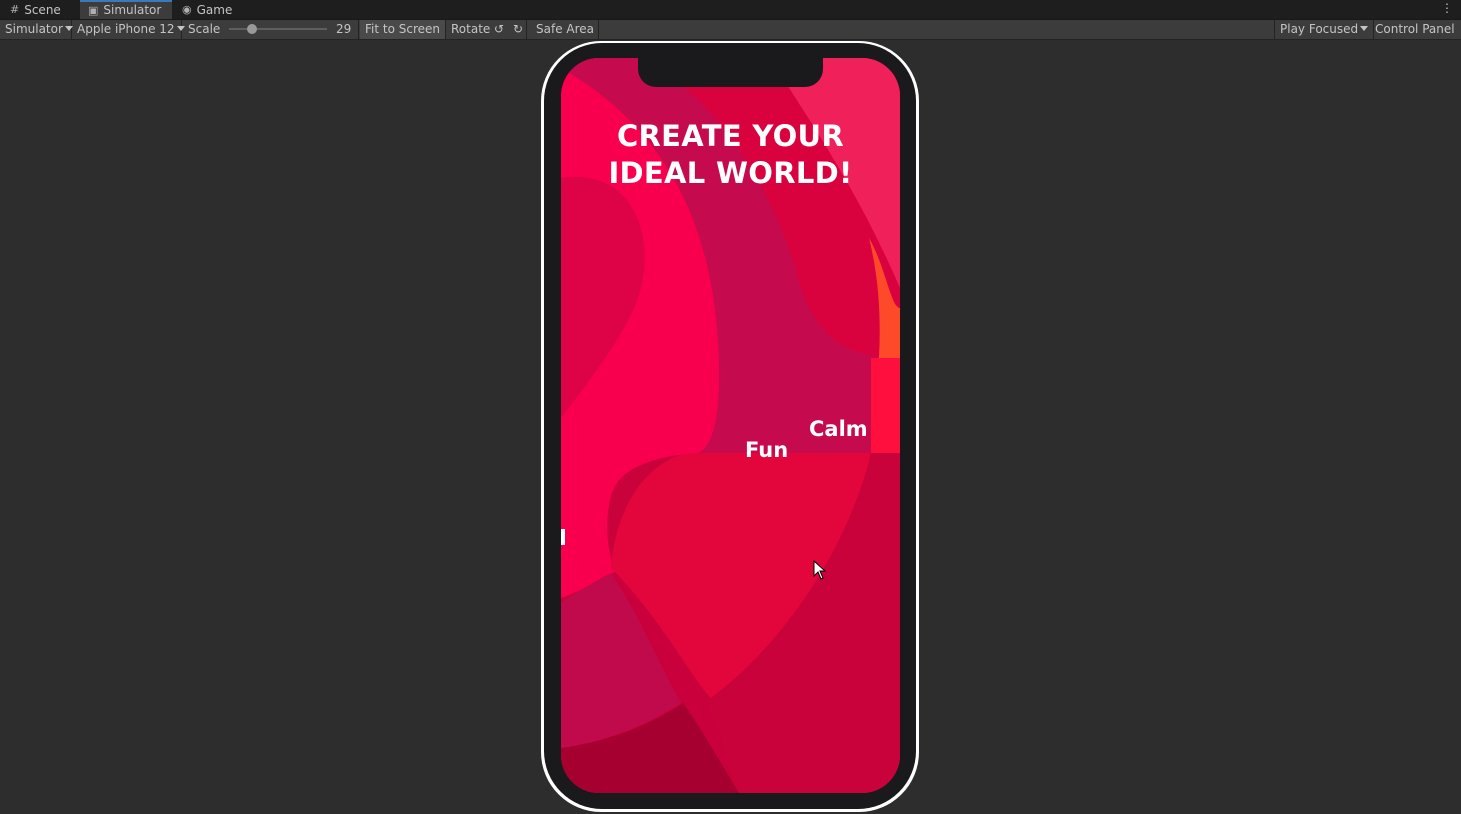 This screenshot has width=1461, height=814. I want to click on tab-simulator-label: Simulator, so click(132, 10).